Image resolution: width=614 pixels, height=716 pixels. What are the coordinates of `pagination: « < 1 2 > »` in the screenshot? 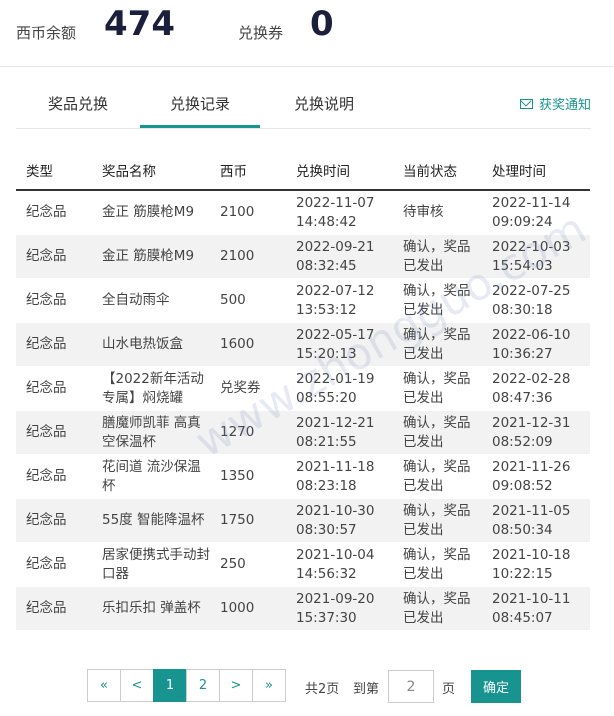 It's located at (186, 685).